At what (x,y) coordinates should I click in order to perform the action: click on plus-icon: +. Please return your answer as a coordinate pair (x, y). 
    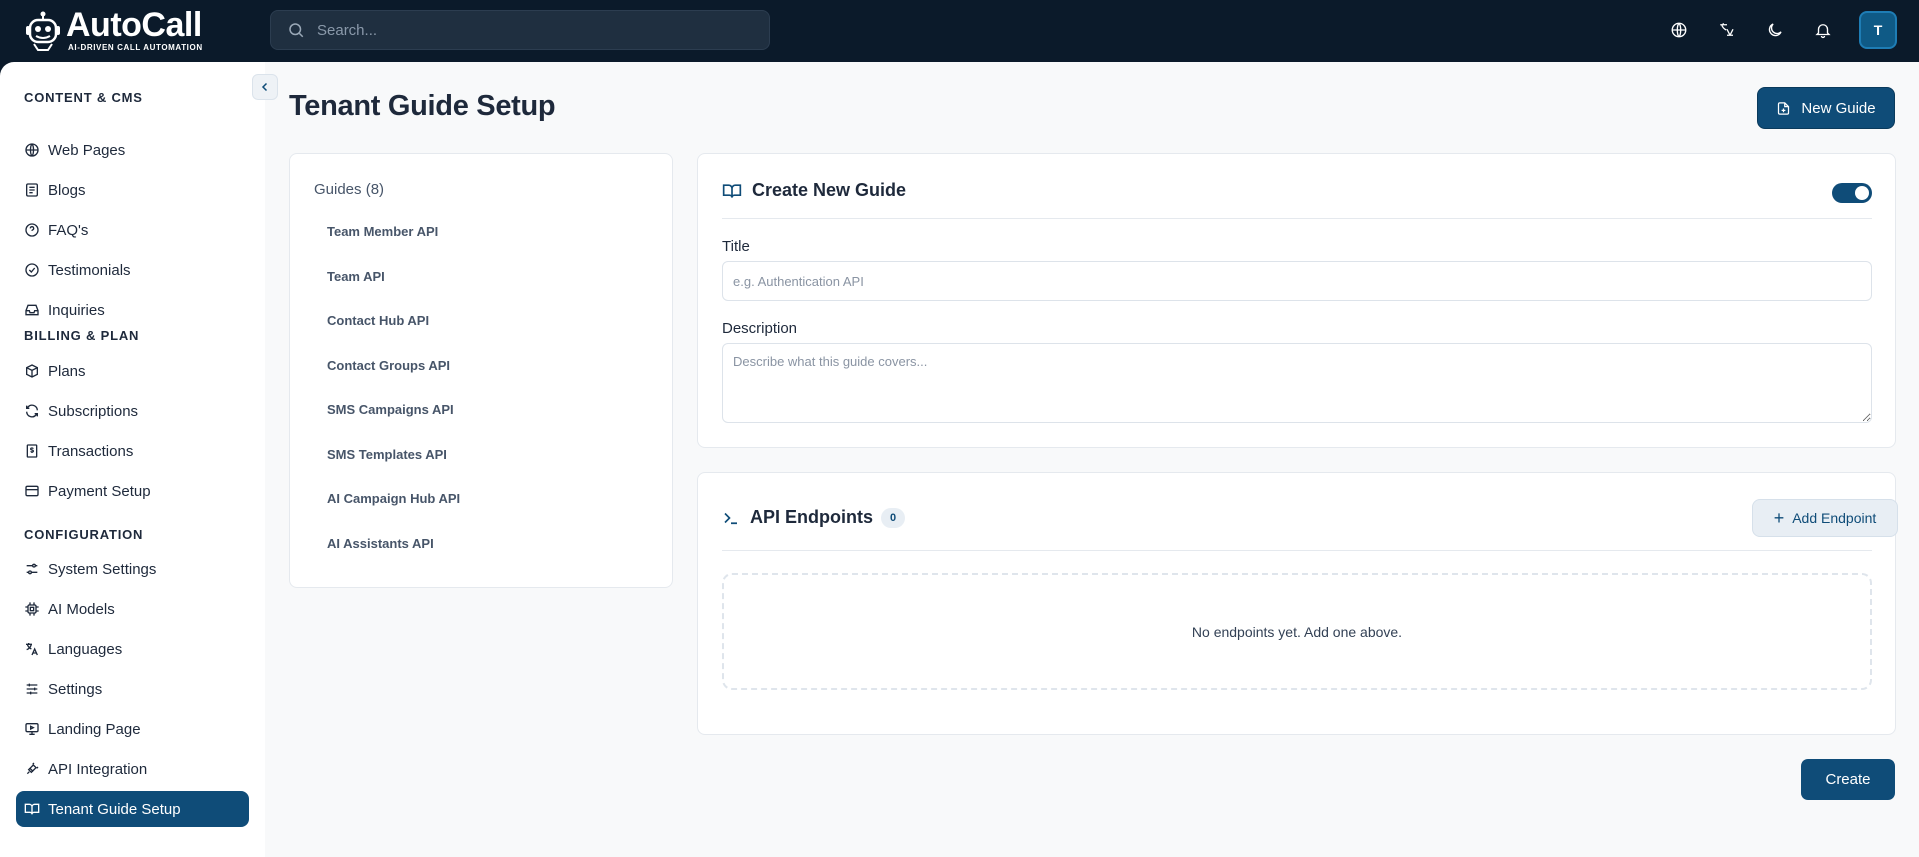
    Looking at the image, I should click on (1779, 518).